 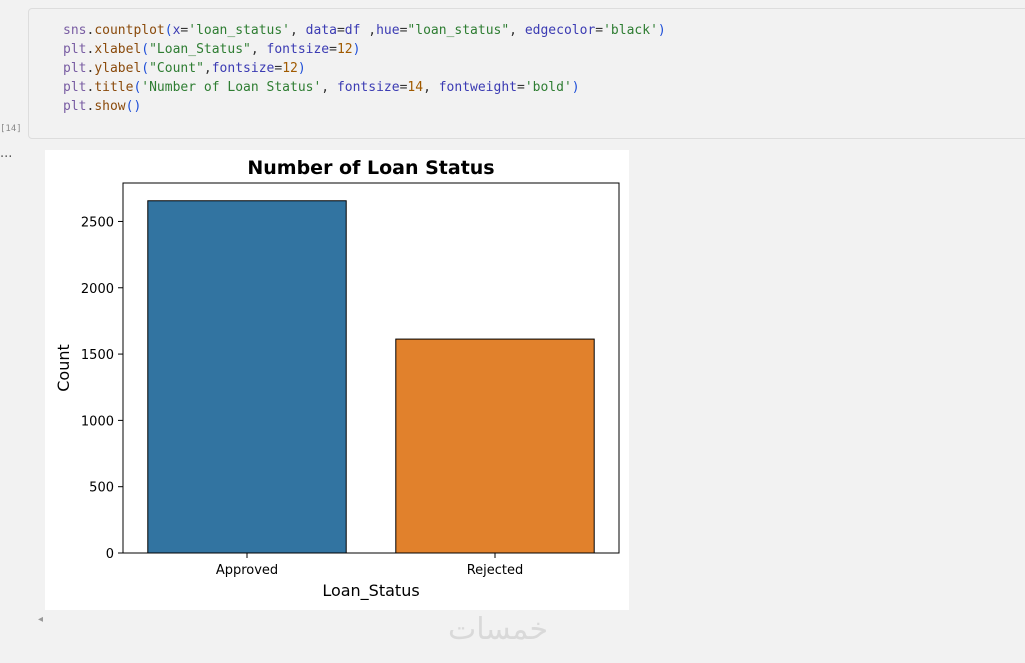 What do you see at coordinates (101, 488) in the screenshot?
I see `y-tick-label: 500` at bounding box center [101, 488].